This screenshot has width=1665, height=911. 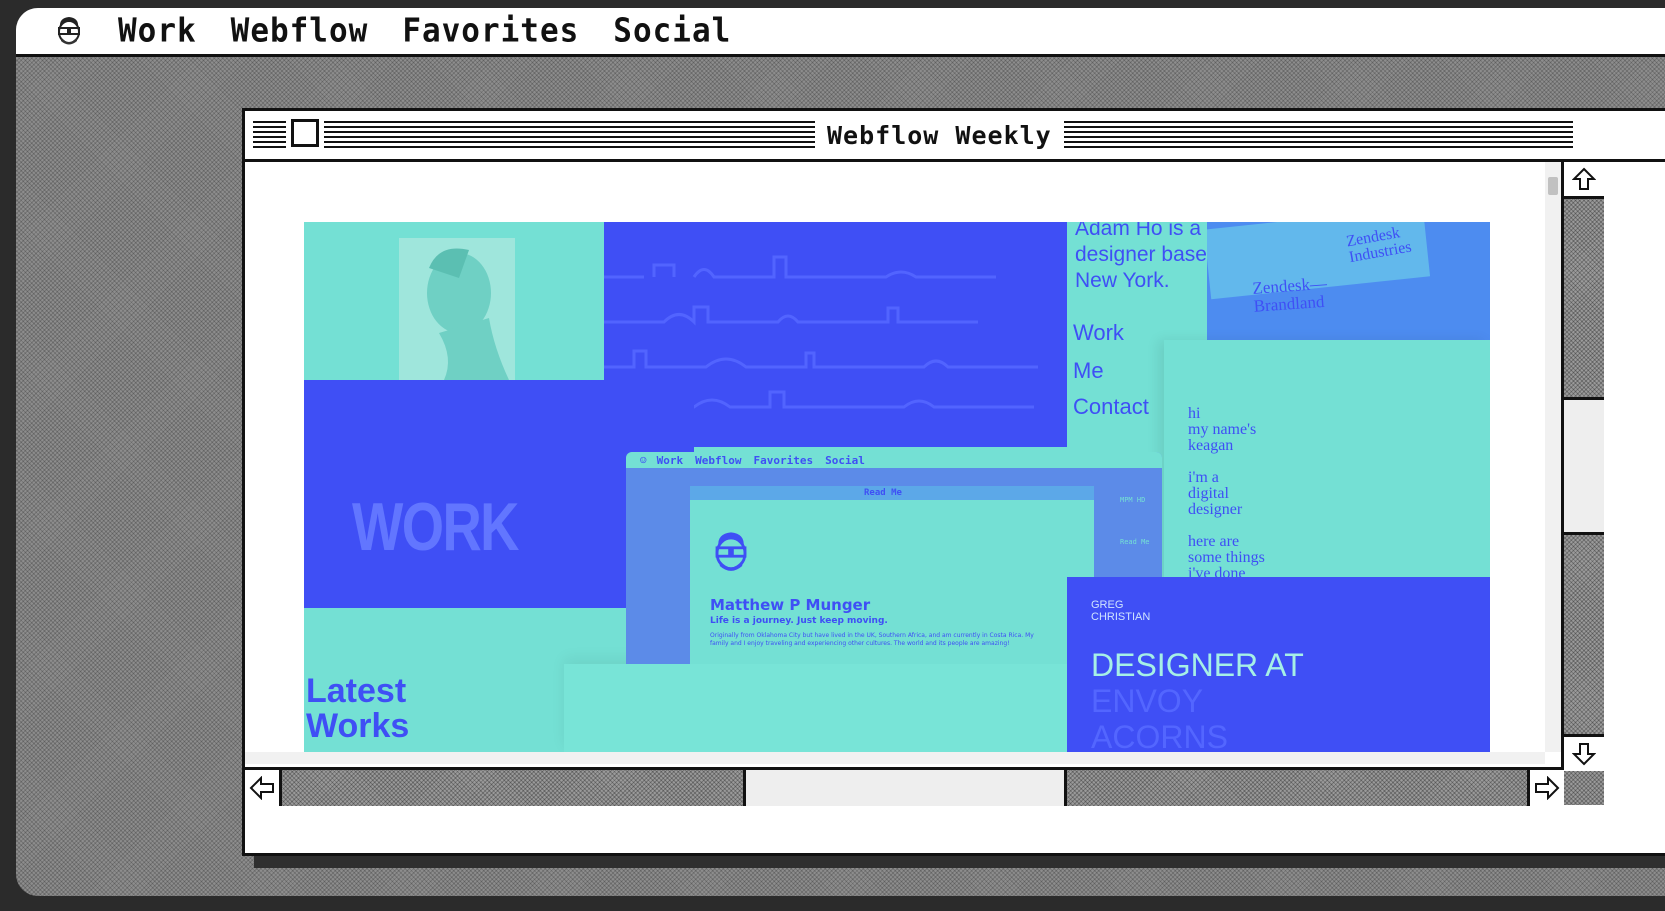 I want to click on portrait-tile, so click(x=454, y=301).